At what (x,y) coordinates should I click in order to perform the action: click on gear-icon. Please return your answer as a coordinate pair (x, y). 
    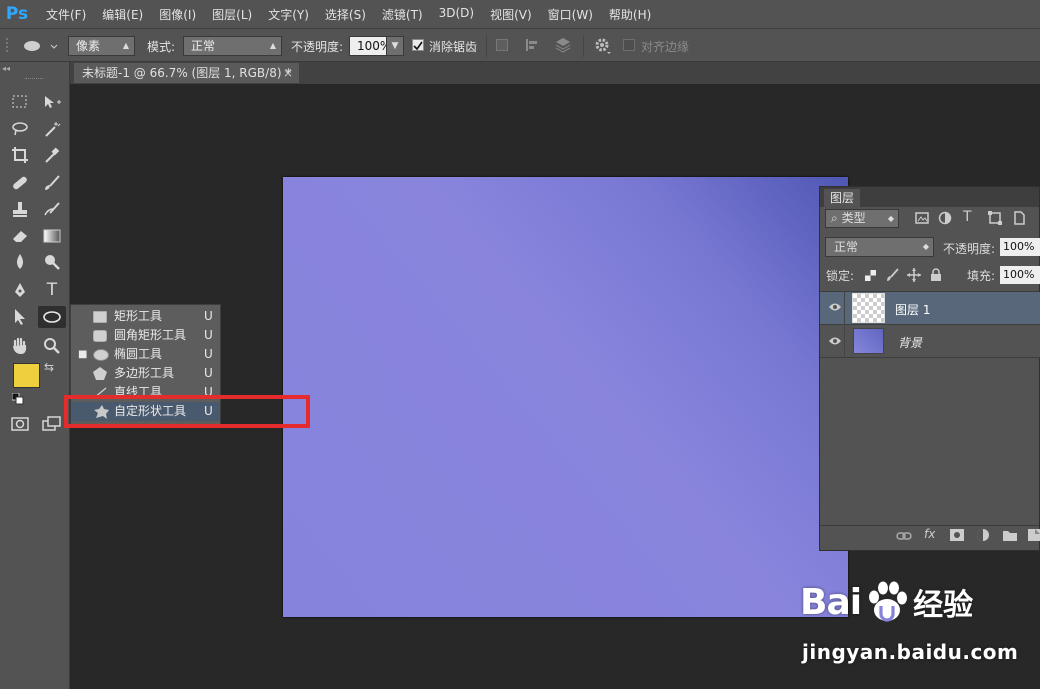
    Looking at the image, I should click on (603, 47).